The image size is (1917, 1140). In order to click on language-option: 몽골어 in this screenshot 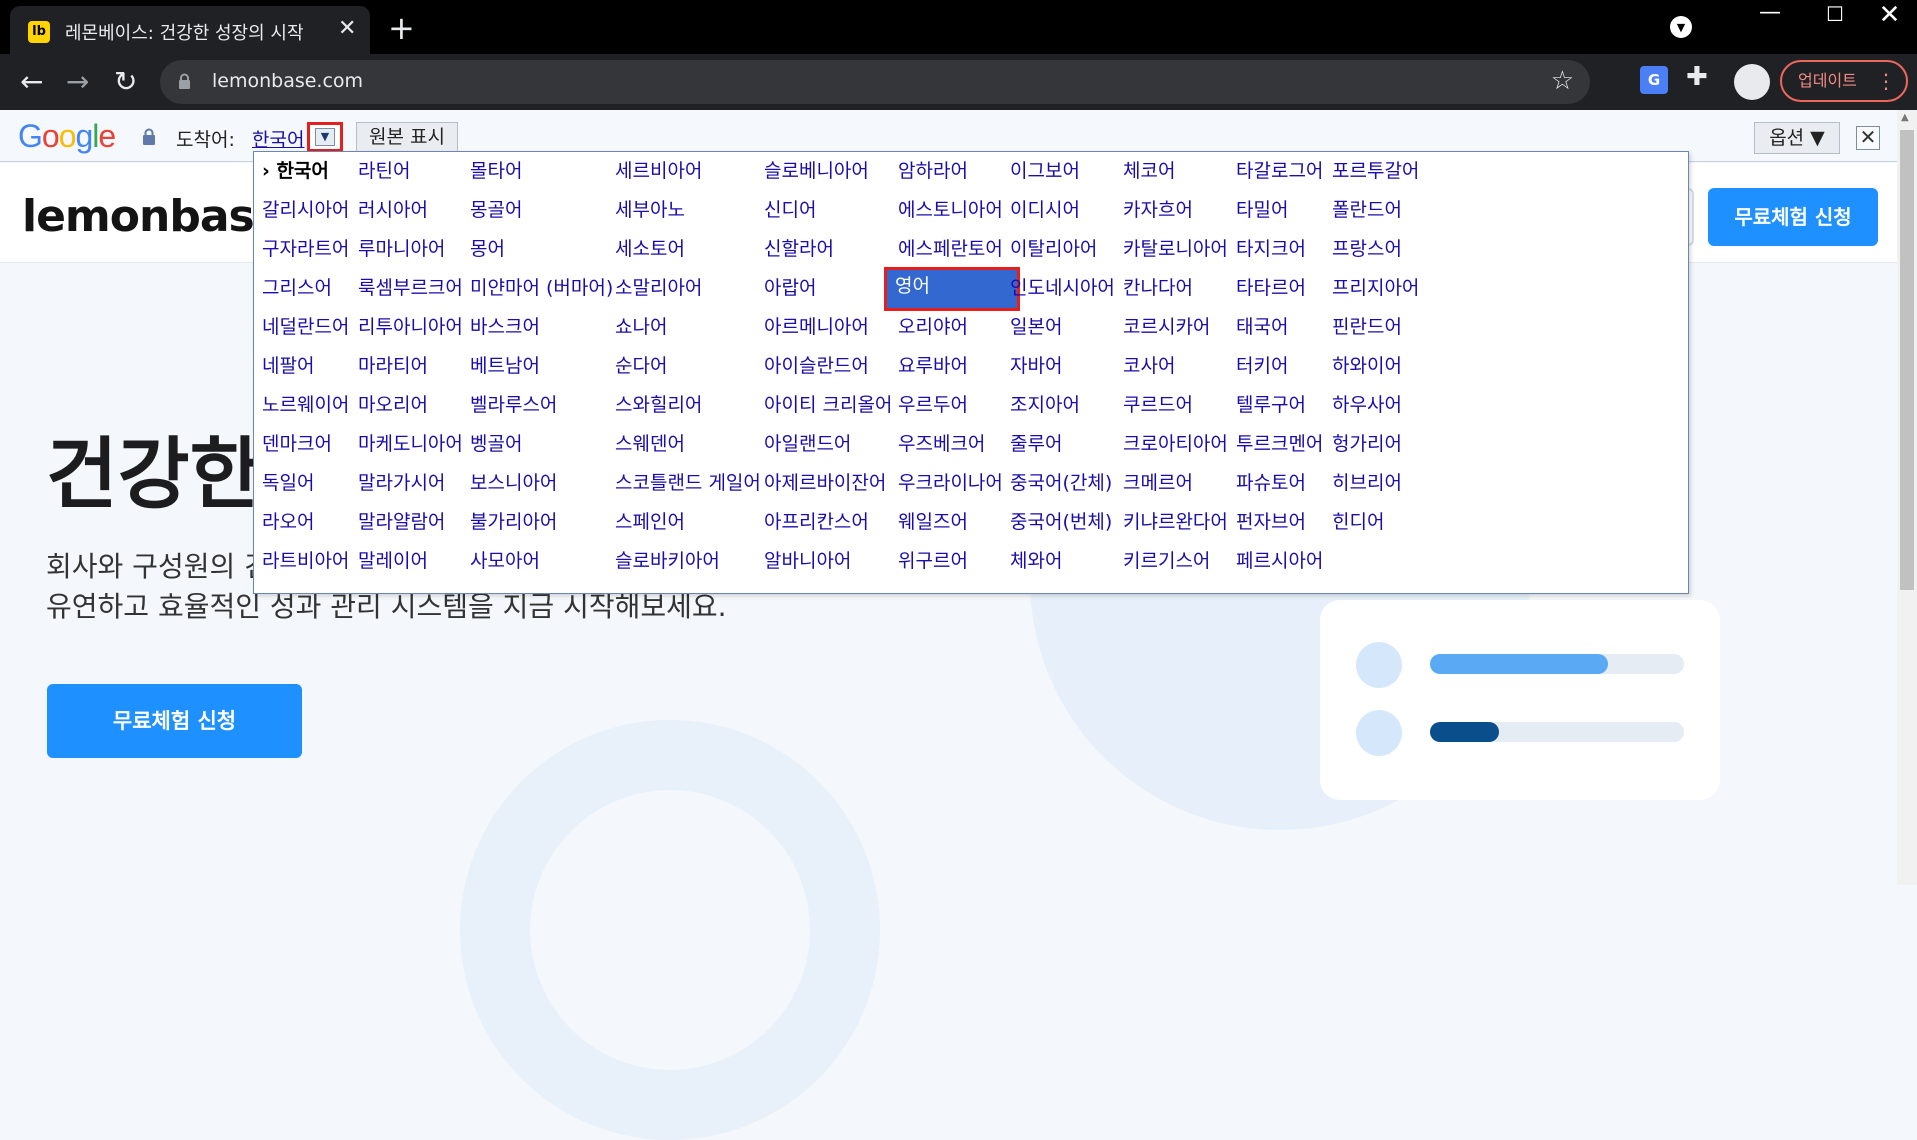, I will do `click(496, 210)`.